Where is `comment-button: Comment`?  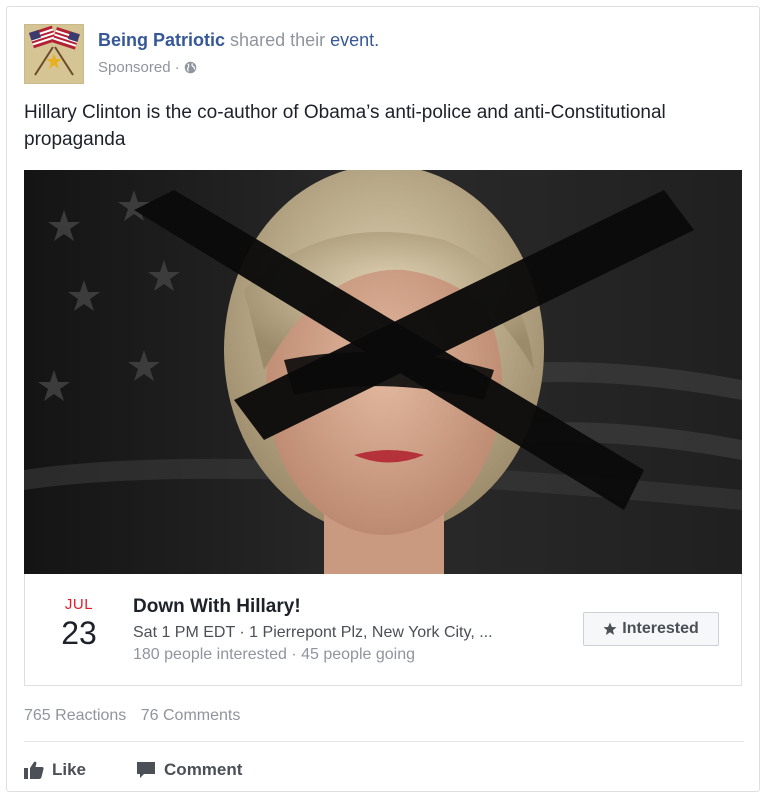
comment-button: Comment is located at coordinates (189, 770).